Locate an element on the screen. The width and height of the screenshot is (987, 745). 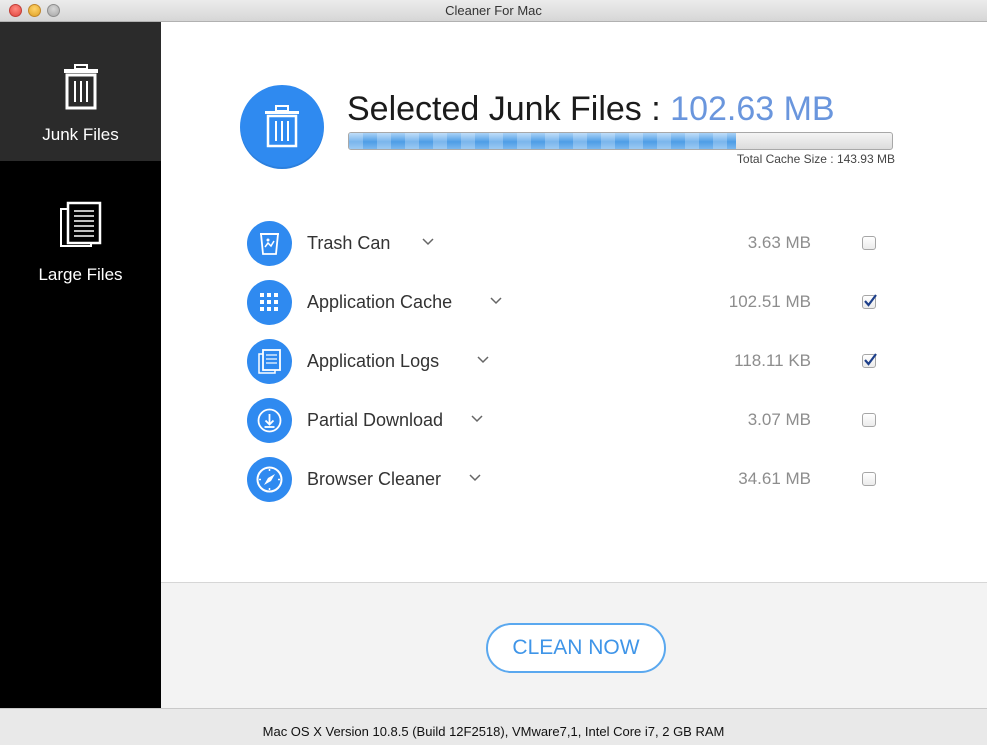
trash-can-icon is located at coordinates (269, 243).